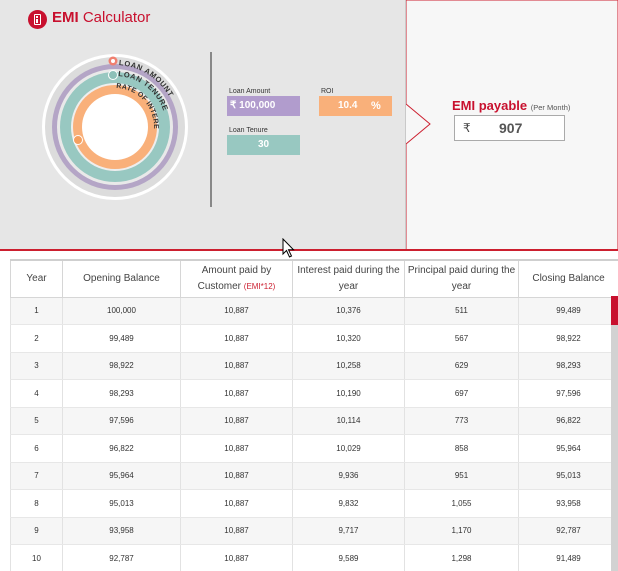  I want to click on roi-value: 10.4, so click(348, 105).